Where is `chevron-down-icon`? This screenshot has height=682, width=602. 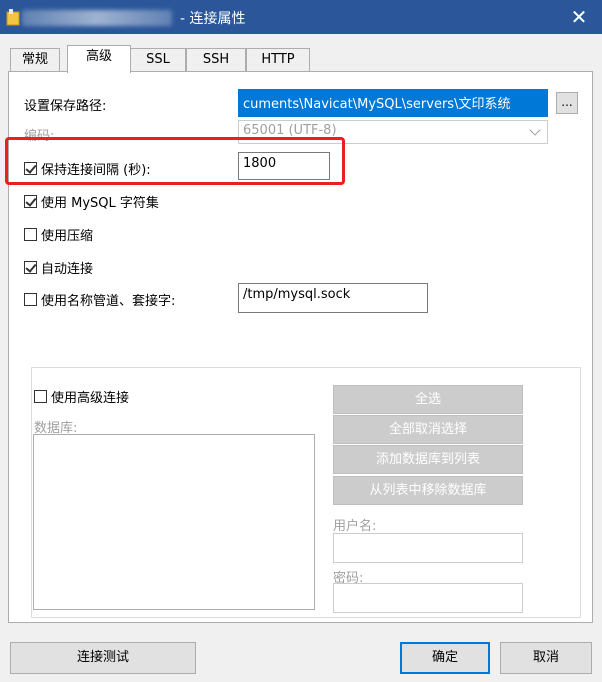 chevron-down-icon is located at coordinates (535, 130).